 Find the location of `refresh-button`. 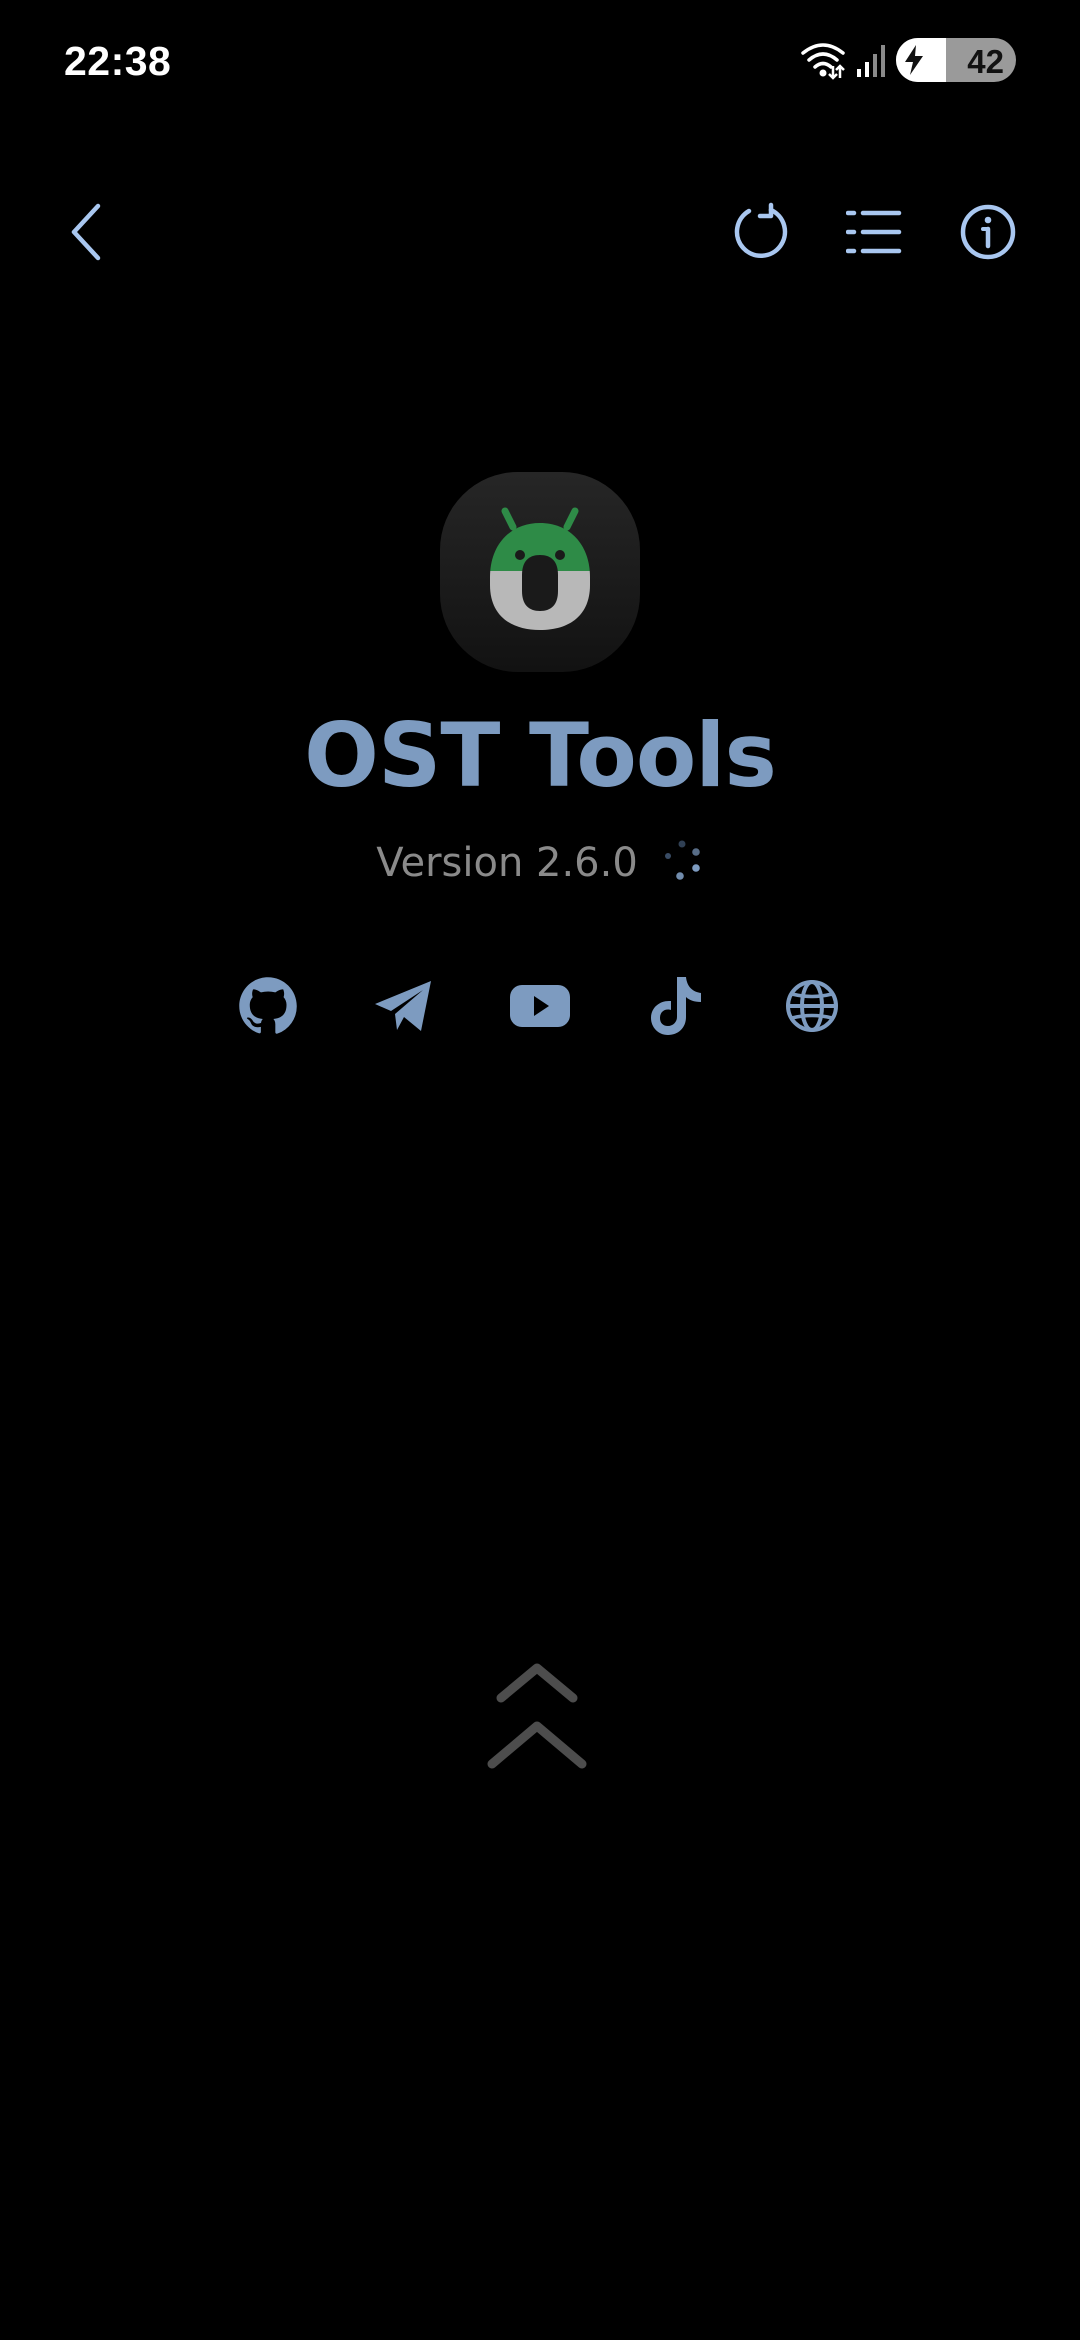

refresh-button is located at coordinates (761, 234).